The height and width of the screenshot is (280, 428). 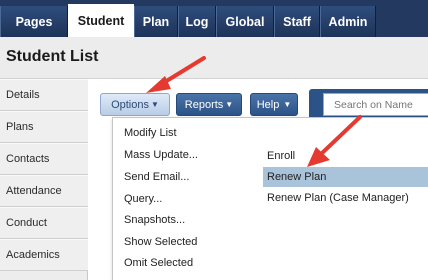 What do you see at coordinates (176, 74) in the screenshot?
I see `arrow-to-options` at bounding box center [176, 74].